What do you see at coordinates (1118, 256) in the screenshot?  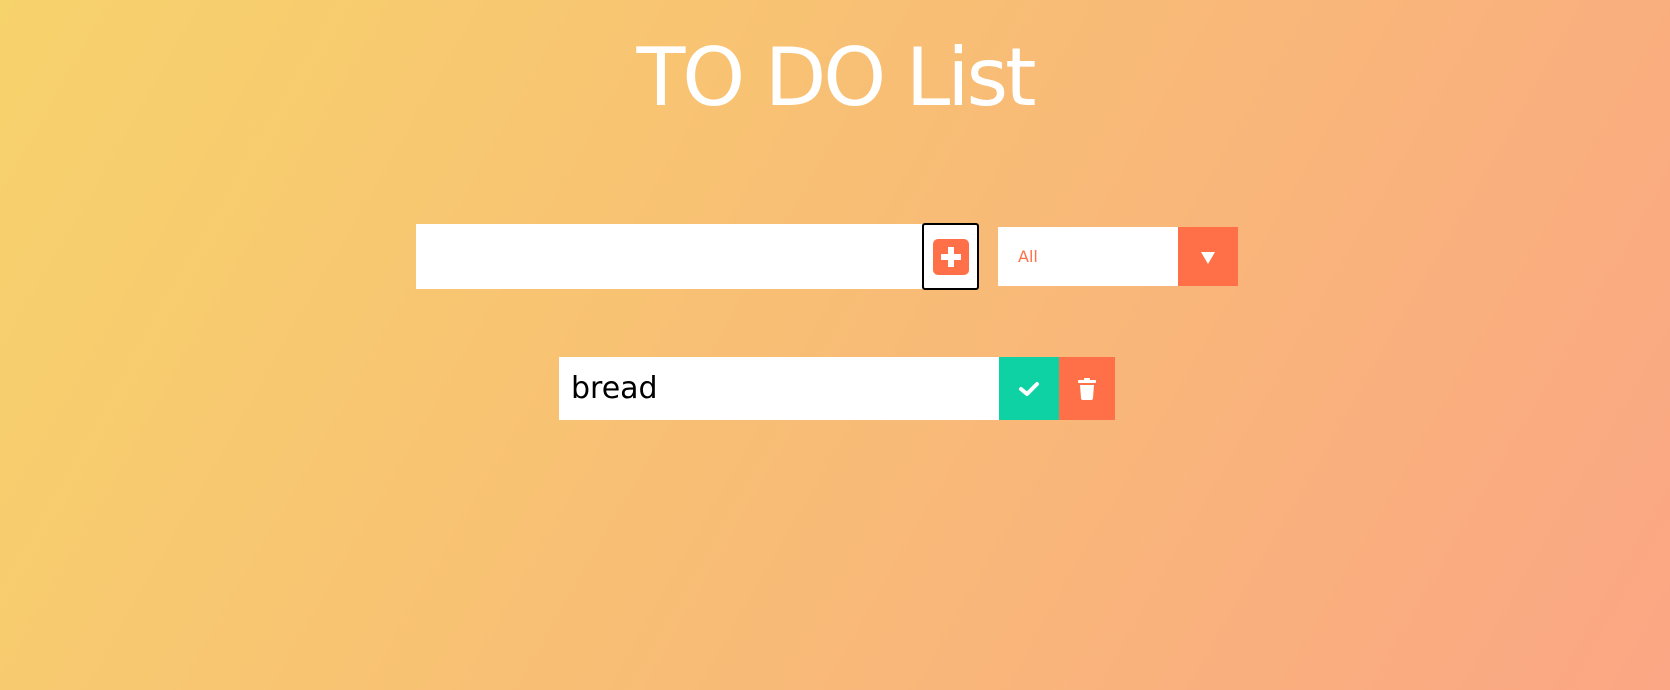 I see `filter-select: All` at bounding box center [1118, 256].